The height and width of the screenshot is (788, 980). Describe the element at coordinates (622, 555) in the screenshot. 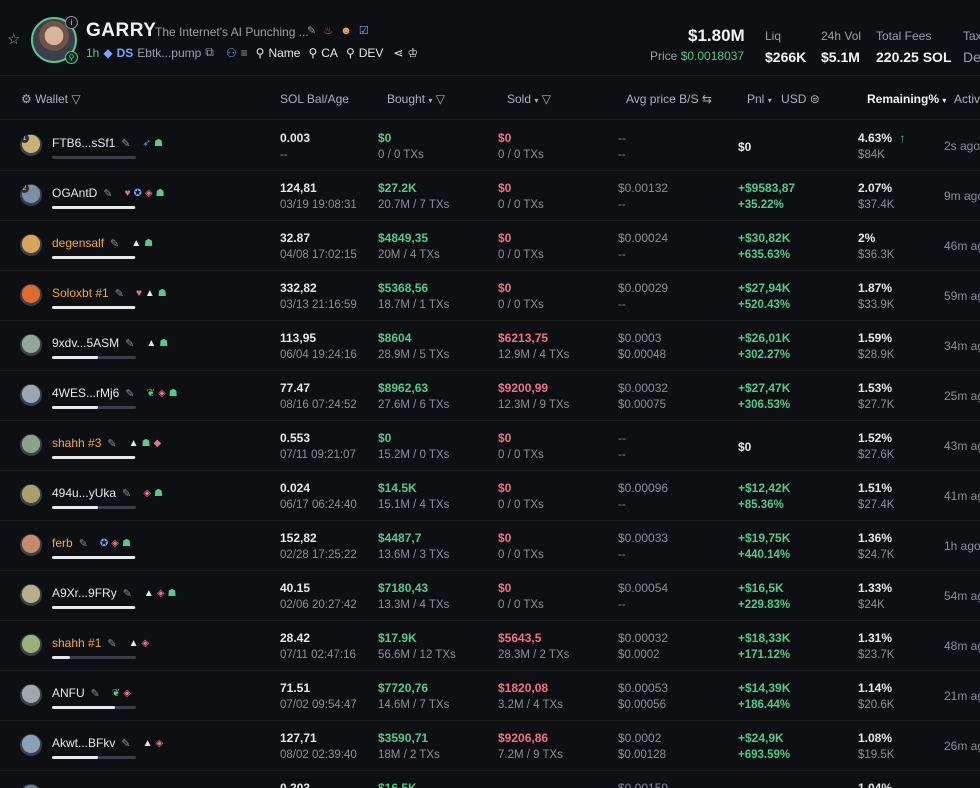

I see `avg-sell-price: --` at that location.